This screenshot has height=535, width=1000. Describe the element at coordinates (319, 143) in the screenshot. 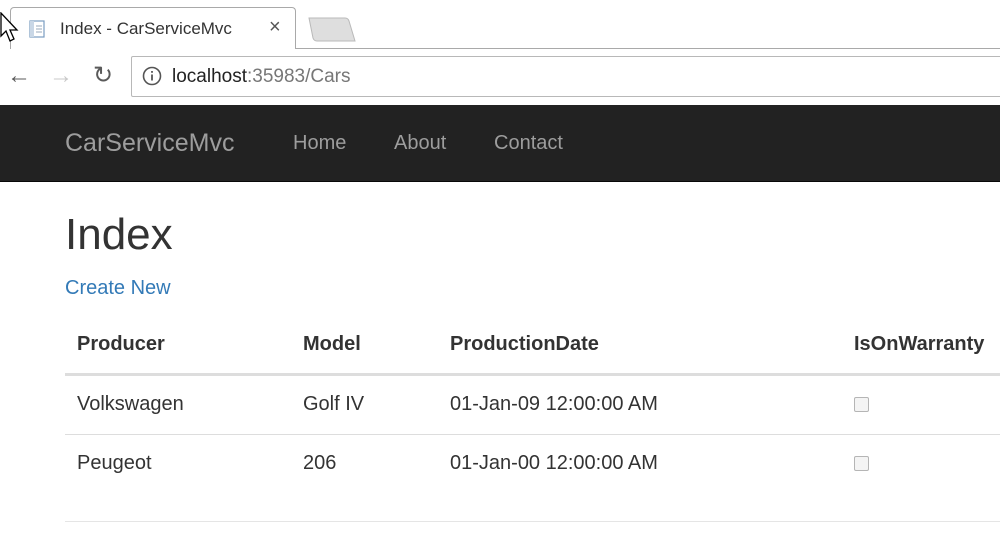

I see `nav-link-home: Home` at that location.